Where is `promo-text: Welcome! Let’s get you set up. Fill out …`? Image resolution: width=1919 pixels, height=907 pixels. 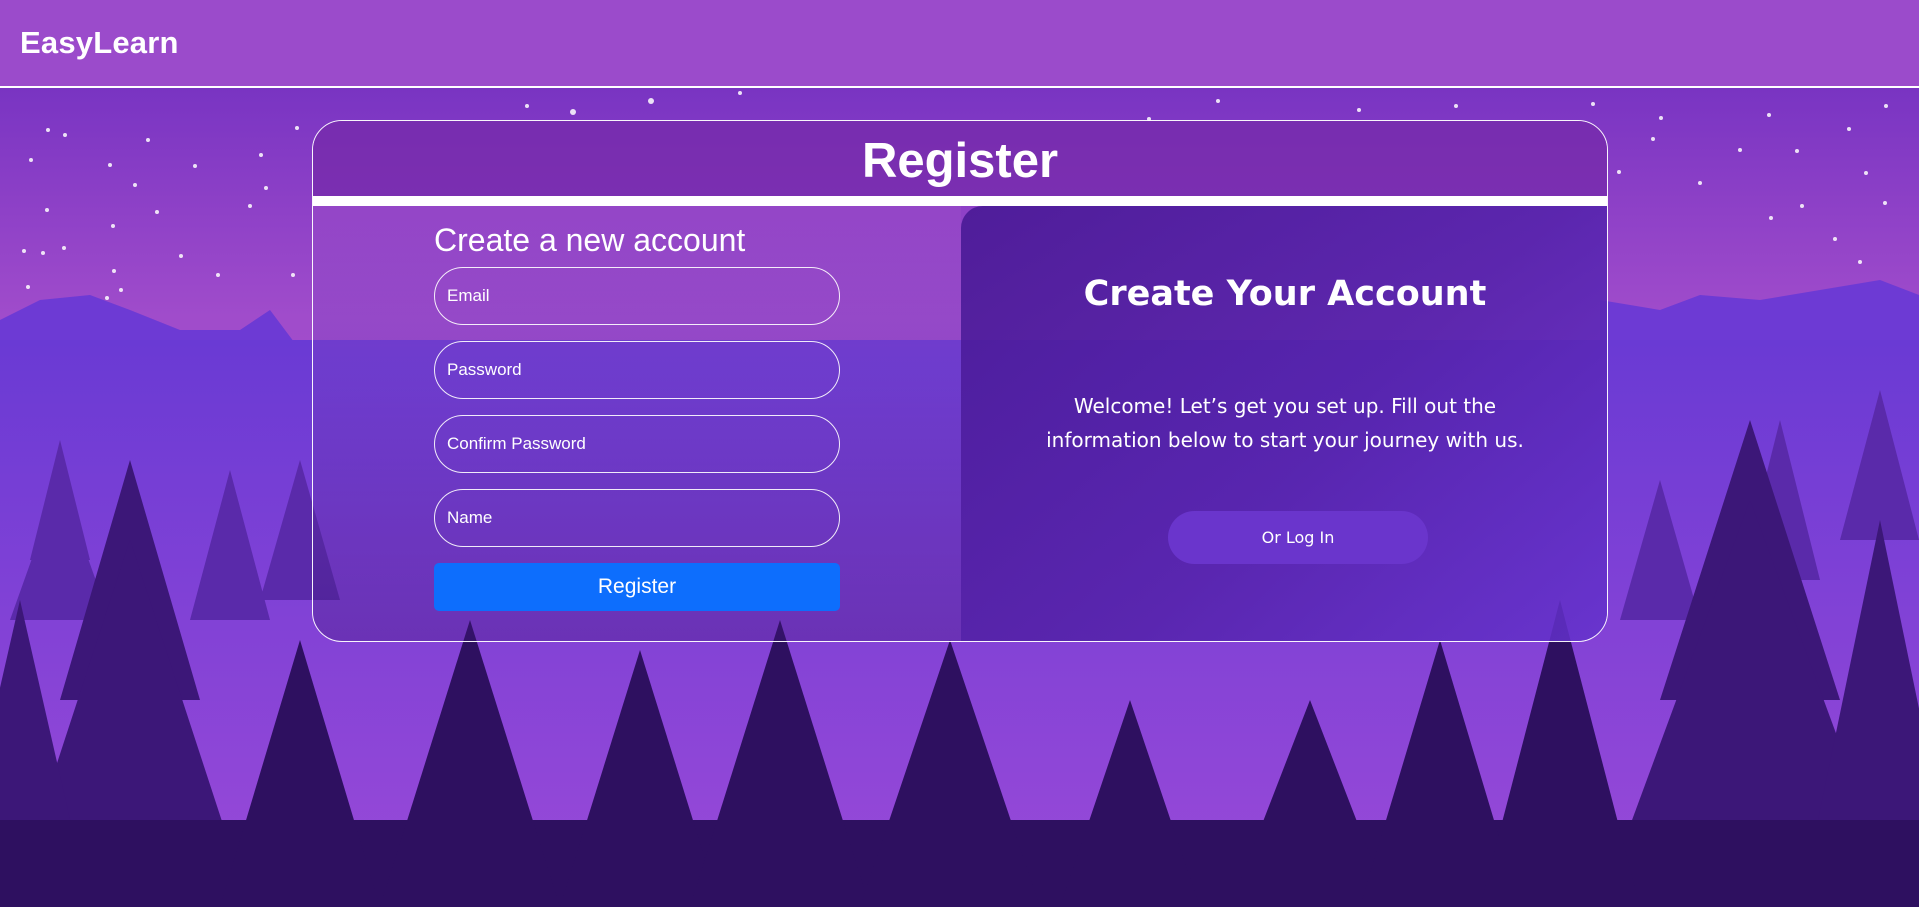
promo-text: Welcome! Let’s get you set up. Fill out … is located at coordinates (1285, 423).